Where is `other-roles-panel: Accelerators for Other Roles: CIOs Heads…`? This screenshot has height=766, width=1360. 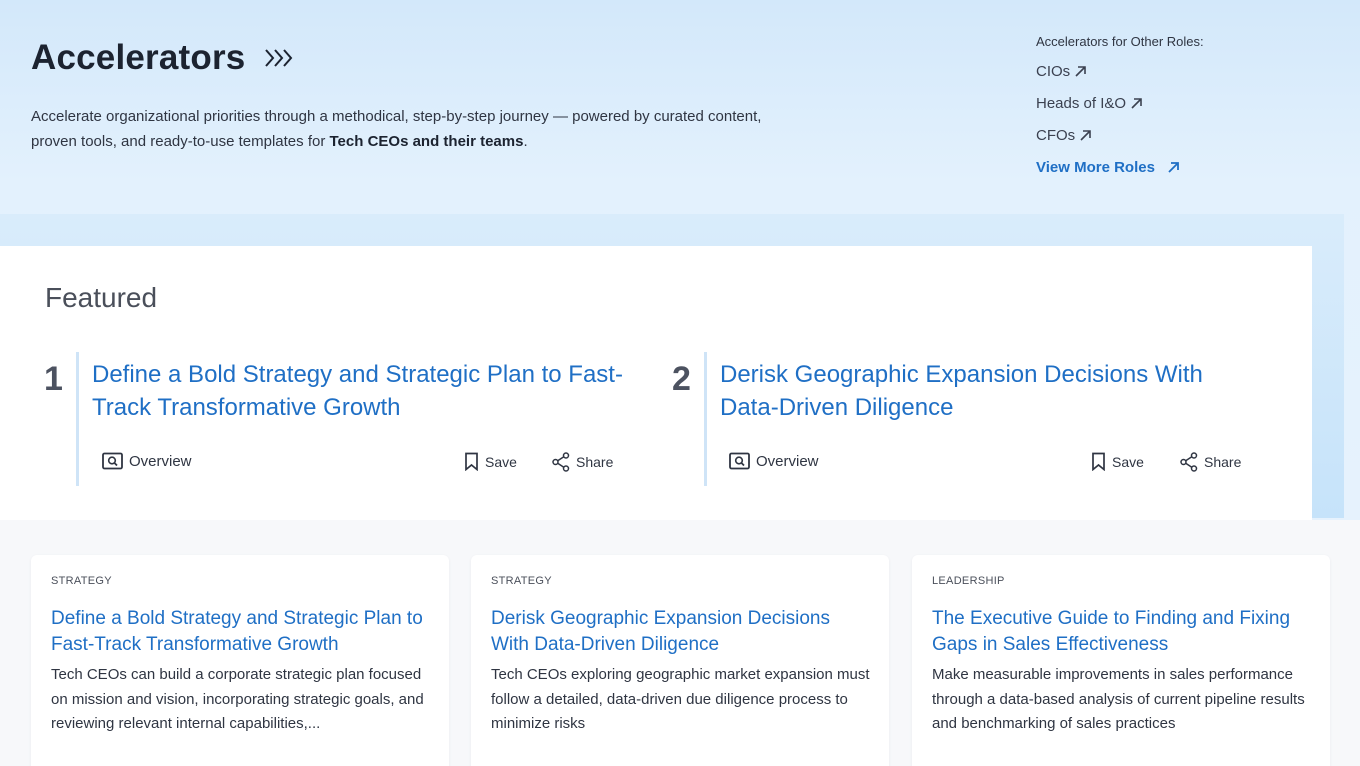
other-roles-panel: Accelerators for Other Roles: CIOs Heads… is located at coordinates (1120, 111).